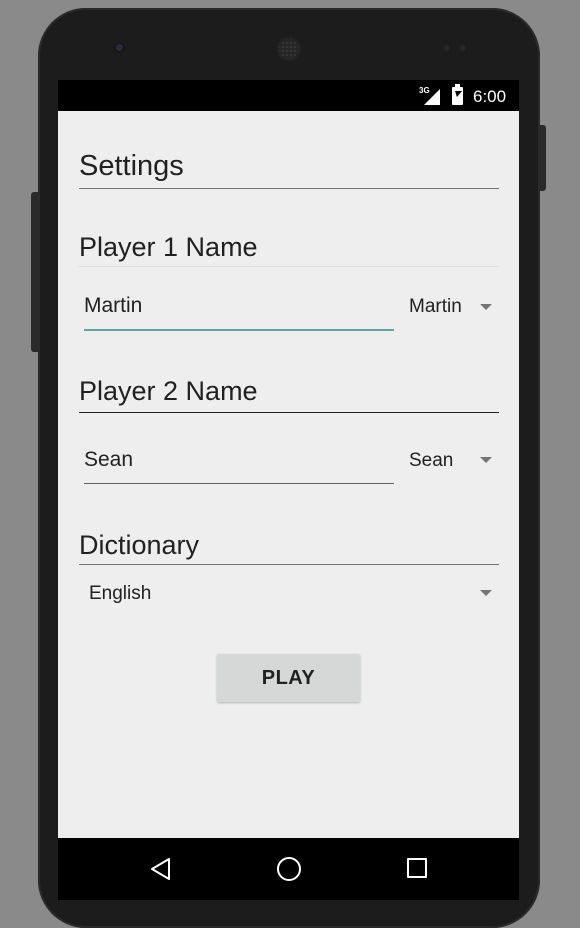 The width and height of the screenshot is (580, 928). Describe the element at coordinates (289, 564) in the screenshot. I see `dictionary-divider` at that location.